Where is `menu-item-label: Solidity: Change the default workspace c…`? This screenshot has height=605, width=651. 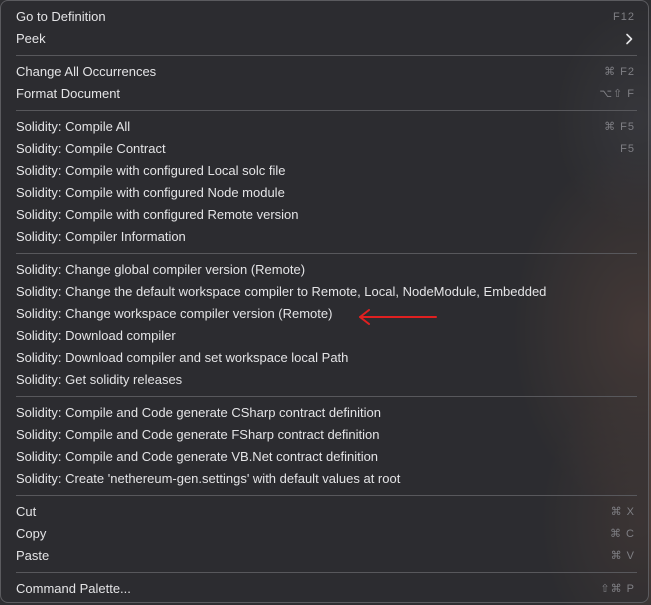
menu-item-label: Solidity: Change the default workspace c… is located at coordinates (281, 291).